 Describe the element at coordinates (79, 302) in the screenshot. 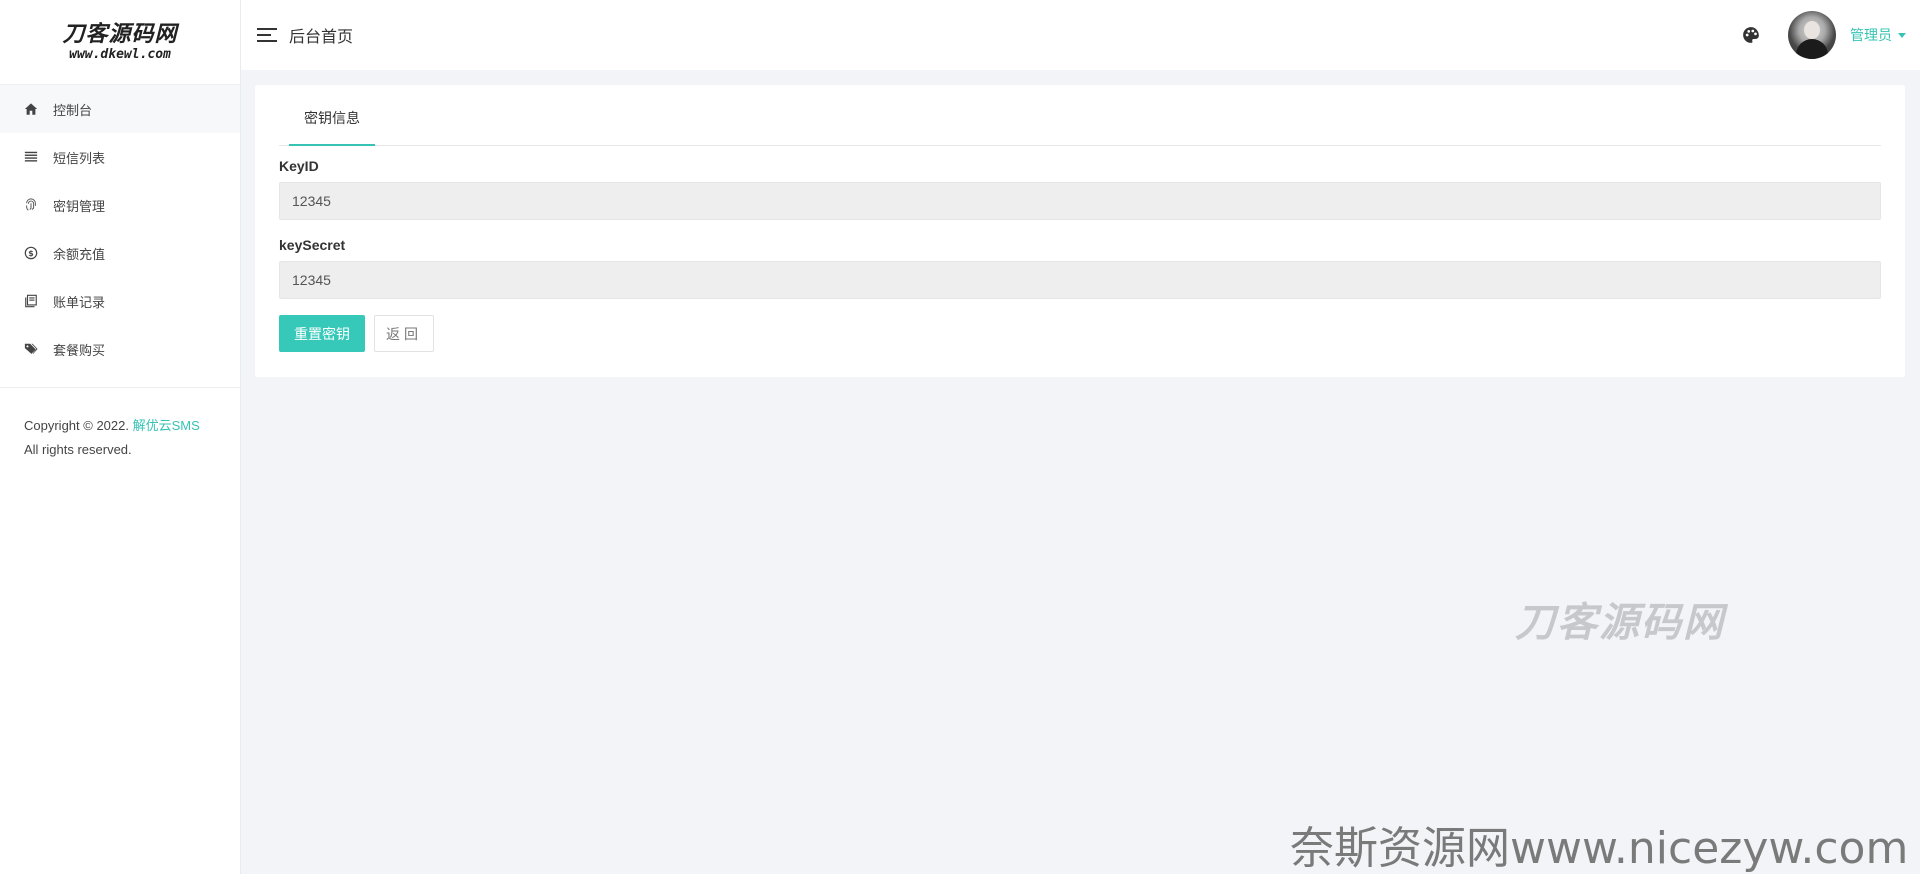

I see `sidebar-item-label: 账单记录` at that location.